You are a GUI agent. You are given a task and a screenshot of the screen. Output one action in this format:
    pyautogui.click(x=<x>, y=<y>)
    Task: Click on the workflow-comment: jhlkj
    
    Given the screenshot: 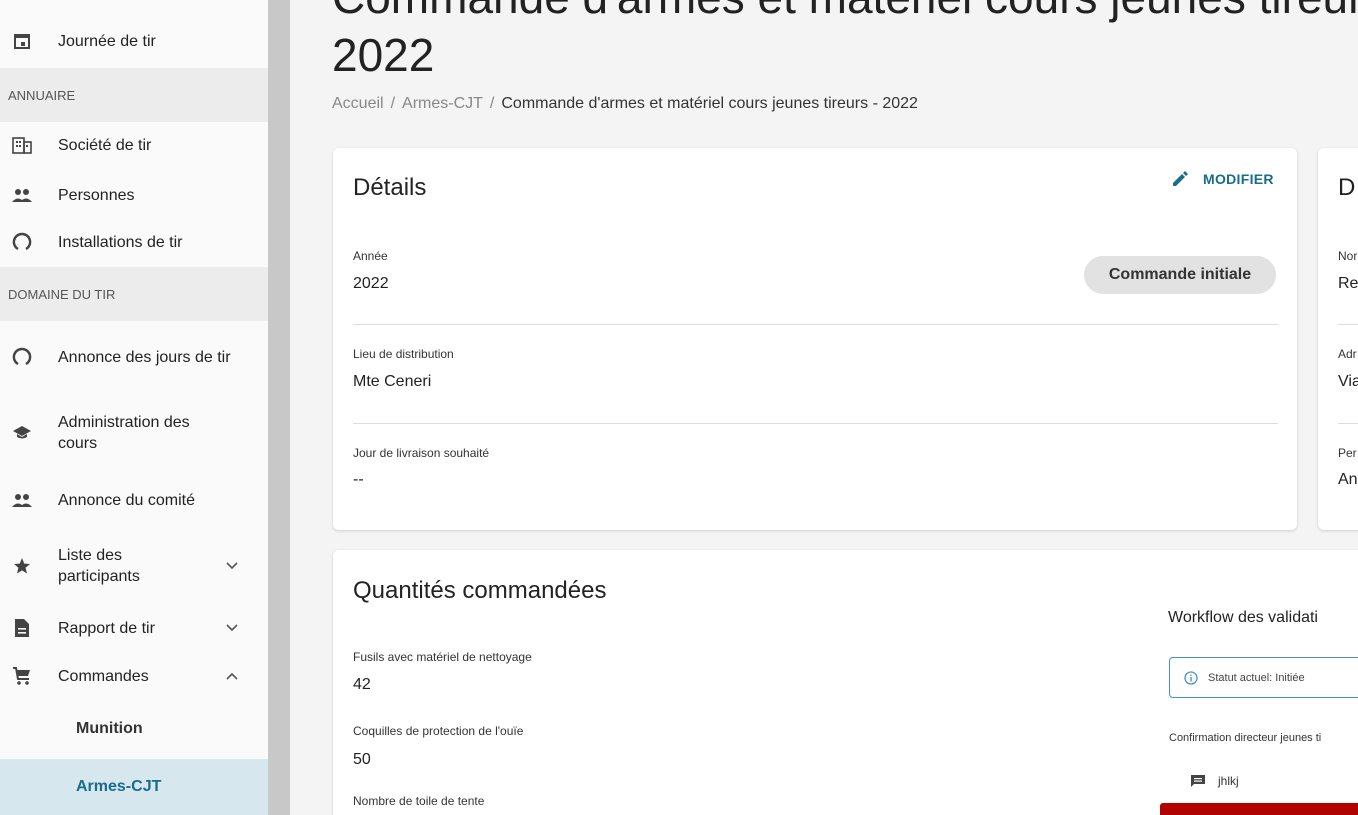 What is the action you would take?
    pyautogui.click(x=1214, y=781)
    